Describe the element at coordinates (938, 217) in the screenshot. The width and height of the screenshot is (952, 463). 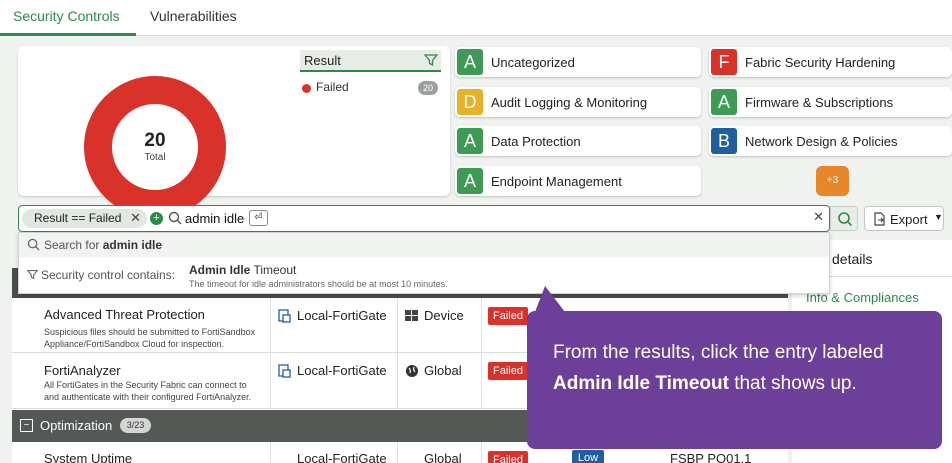
I see `chevron-down-icon: ▼` at that location.